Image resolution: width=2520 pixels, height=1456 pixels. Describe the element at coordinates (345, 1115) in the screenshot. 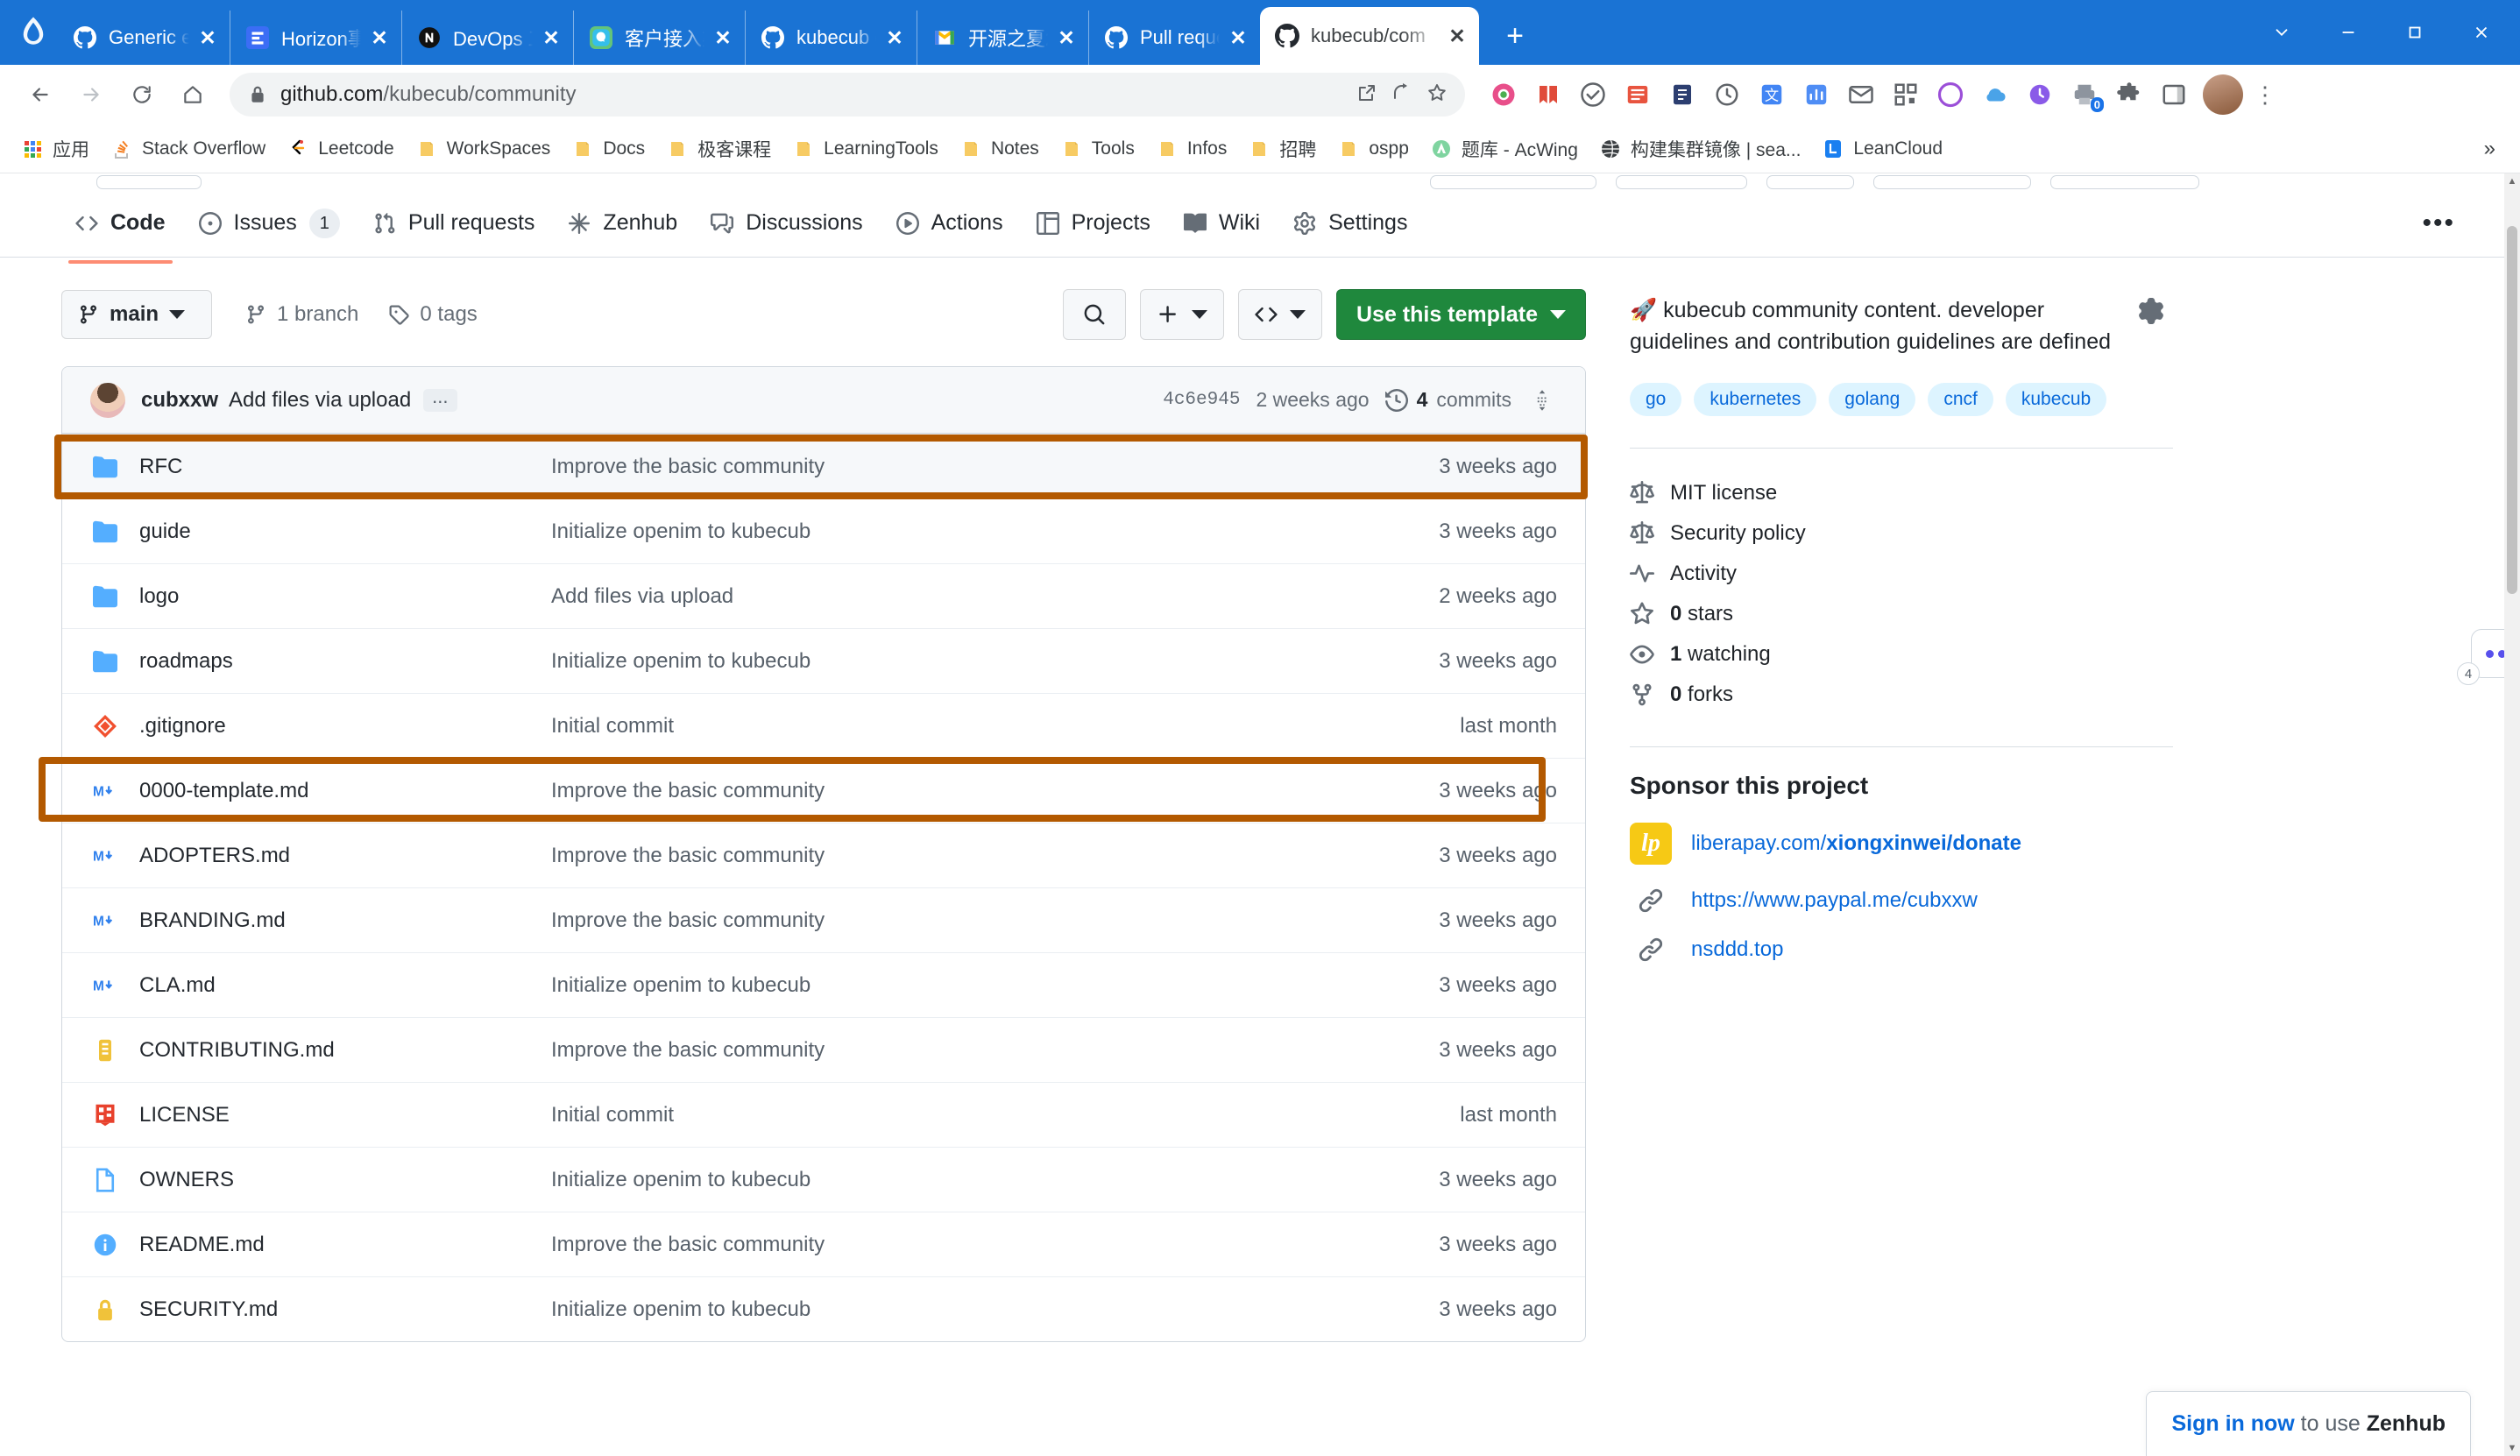

I see `file-name: LICENSE` at that location.